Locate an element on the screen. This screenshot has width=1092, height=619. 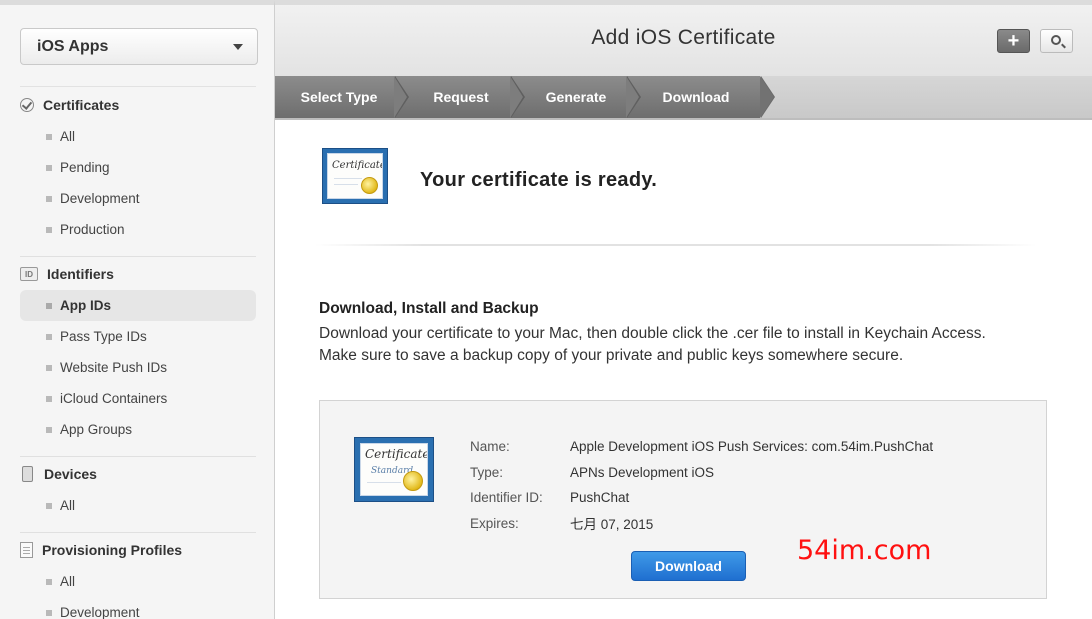
sidebar-item-pass-type-ids: Pass Type IDs is located at coordinates (138, 336).